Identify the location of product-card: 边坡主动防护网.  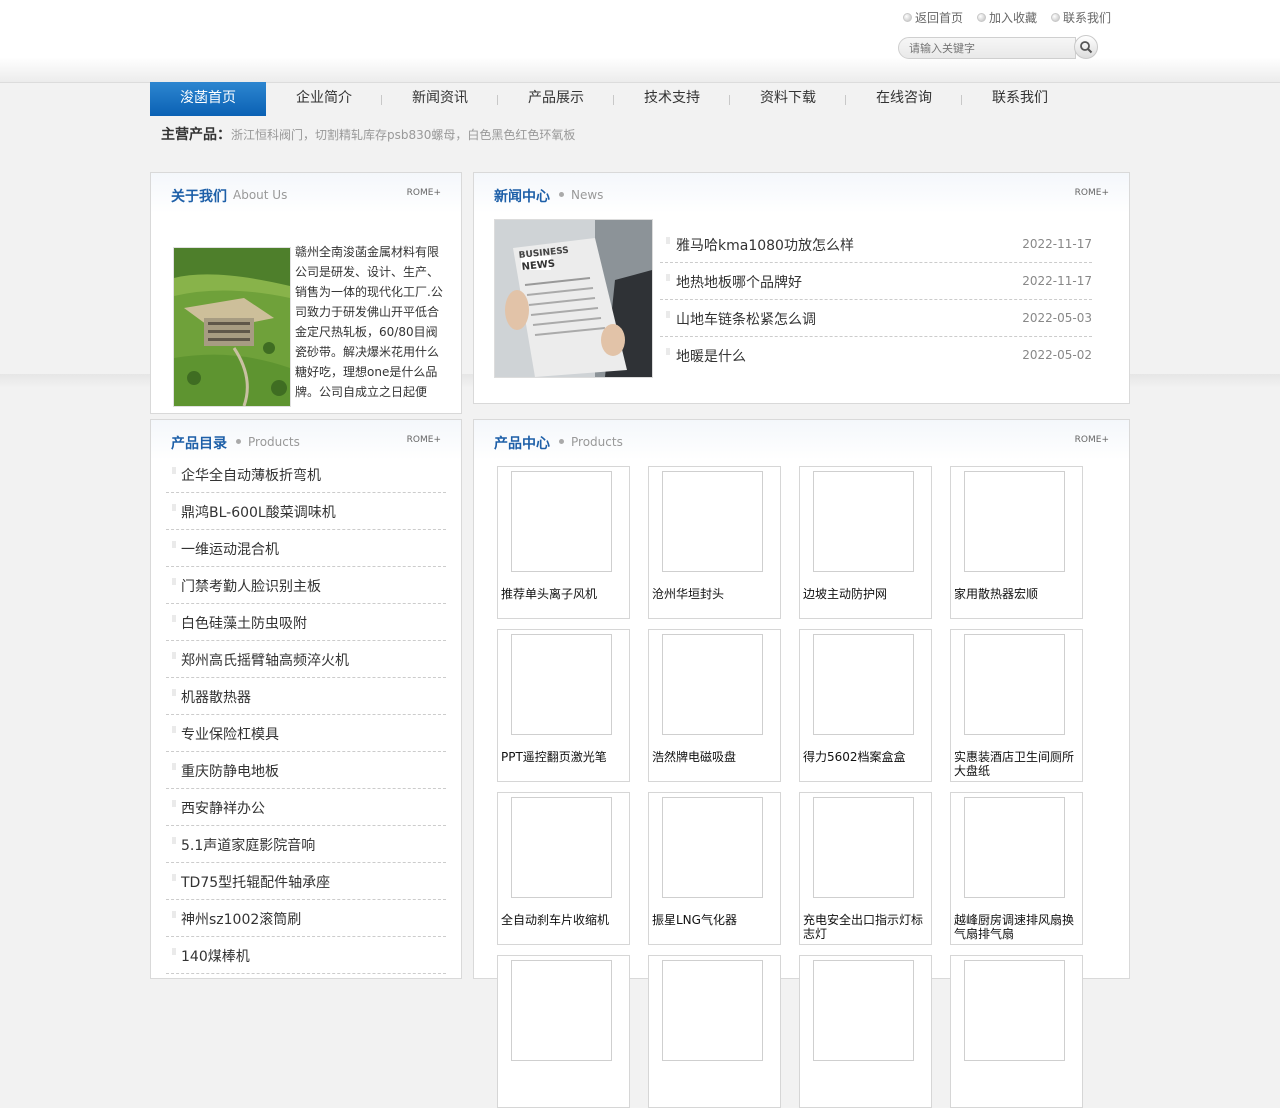
(865, 542).